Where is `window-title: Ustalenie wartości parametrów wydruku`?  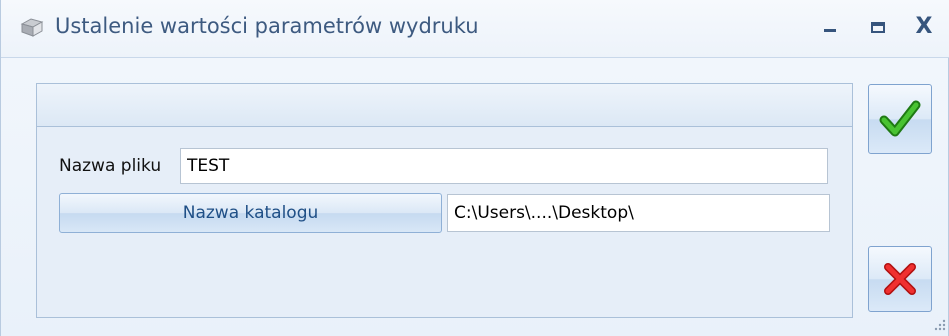
window-title: Ustalenie wartości parametrów wydruku is located at coordinates (267, 26).